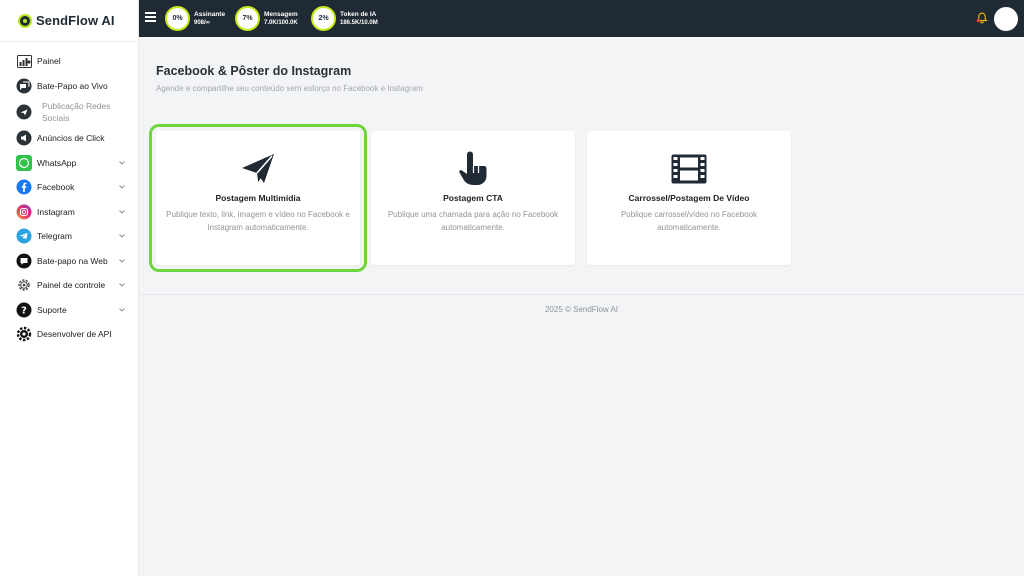 This screenshot has width=1024, height=576. What do you see at coordinates (210, 14) in the screenshot?
I see `stat-label: Assinante` at bounding box center [210, 14].